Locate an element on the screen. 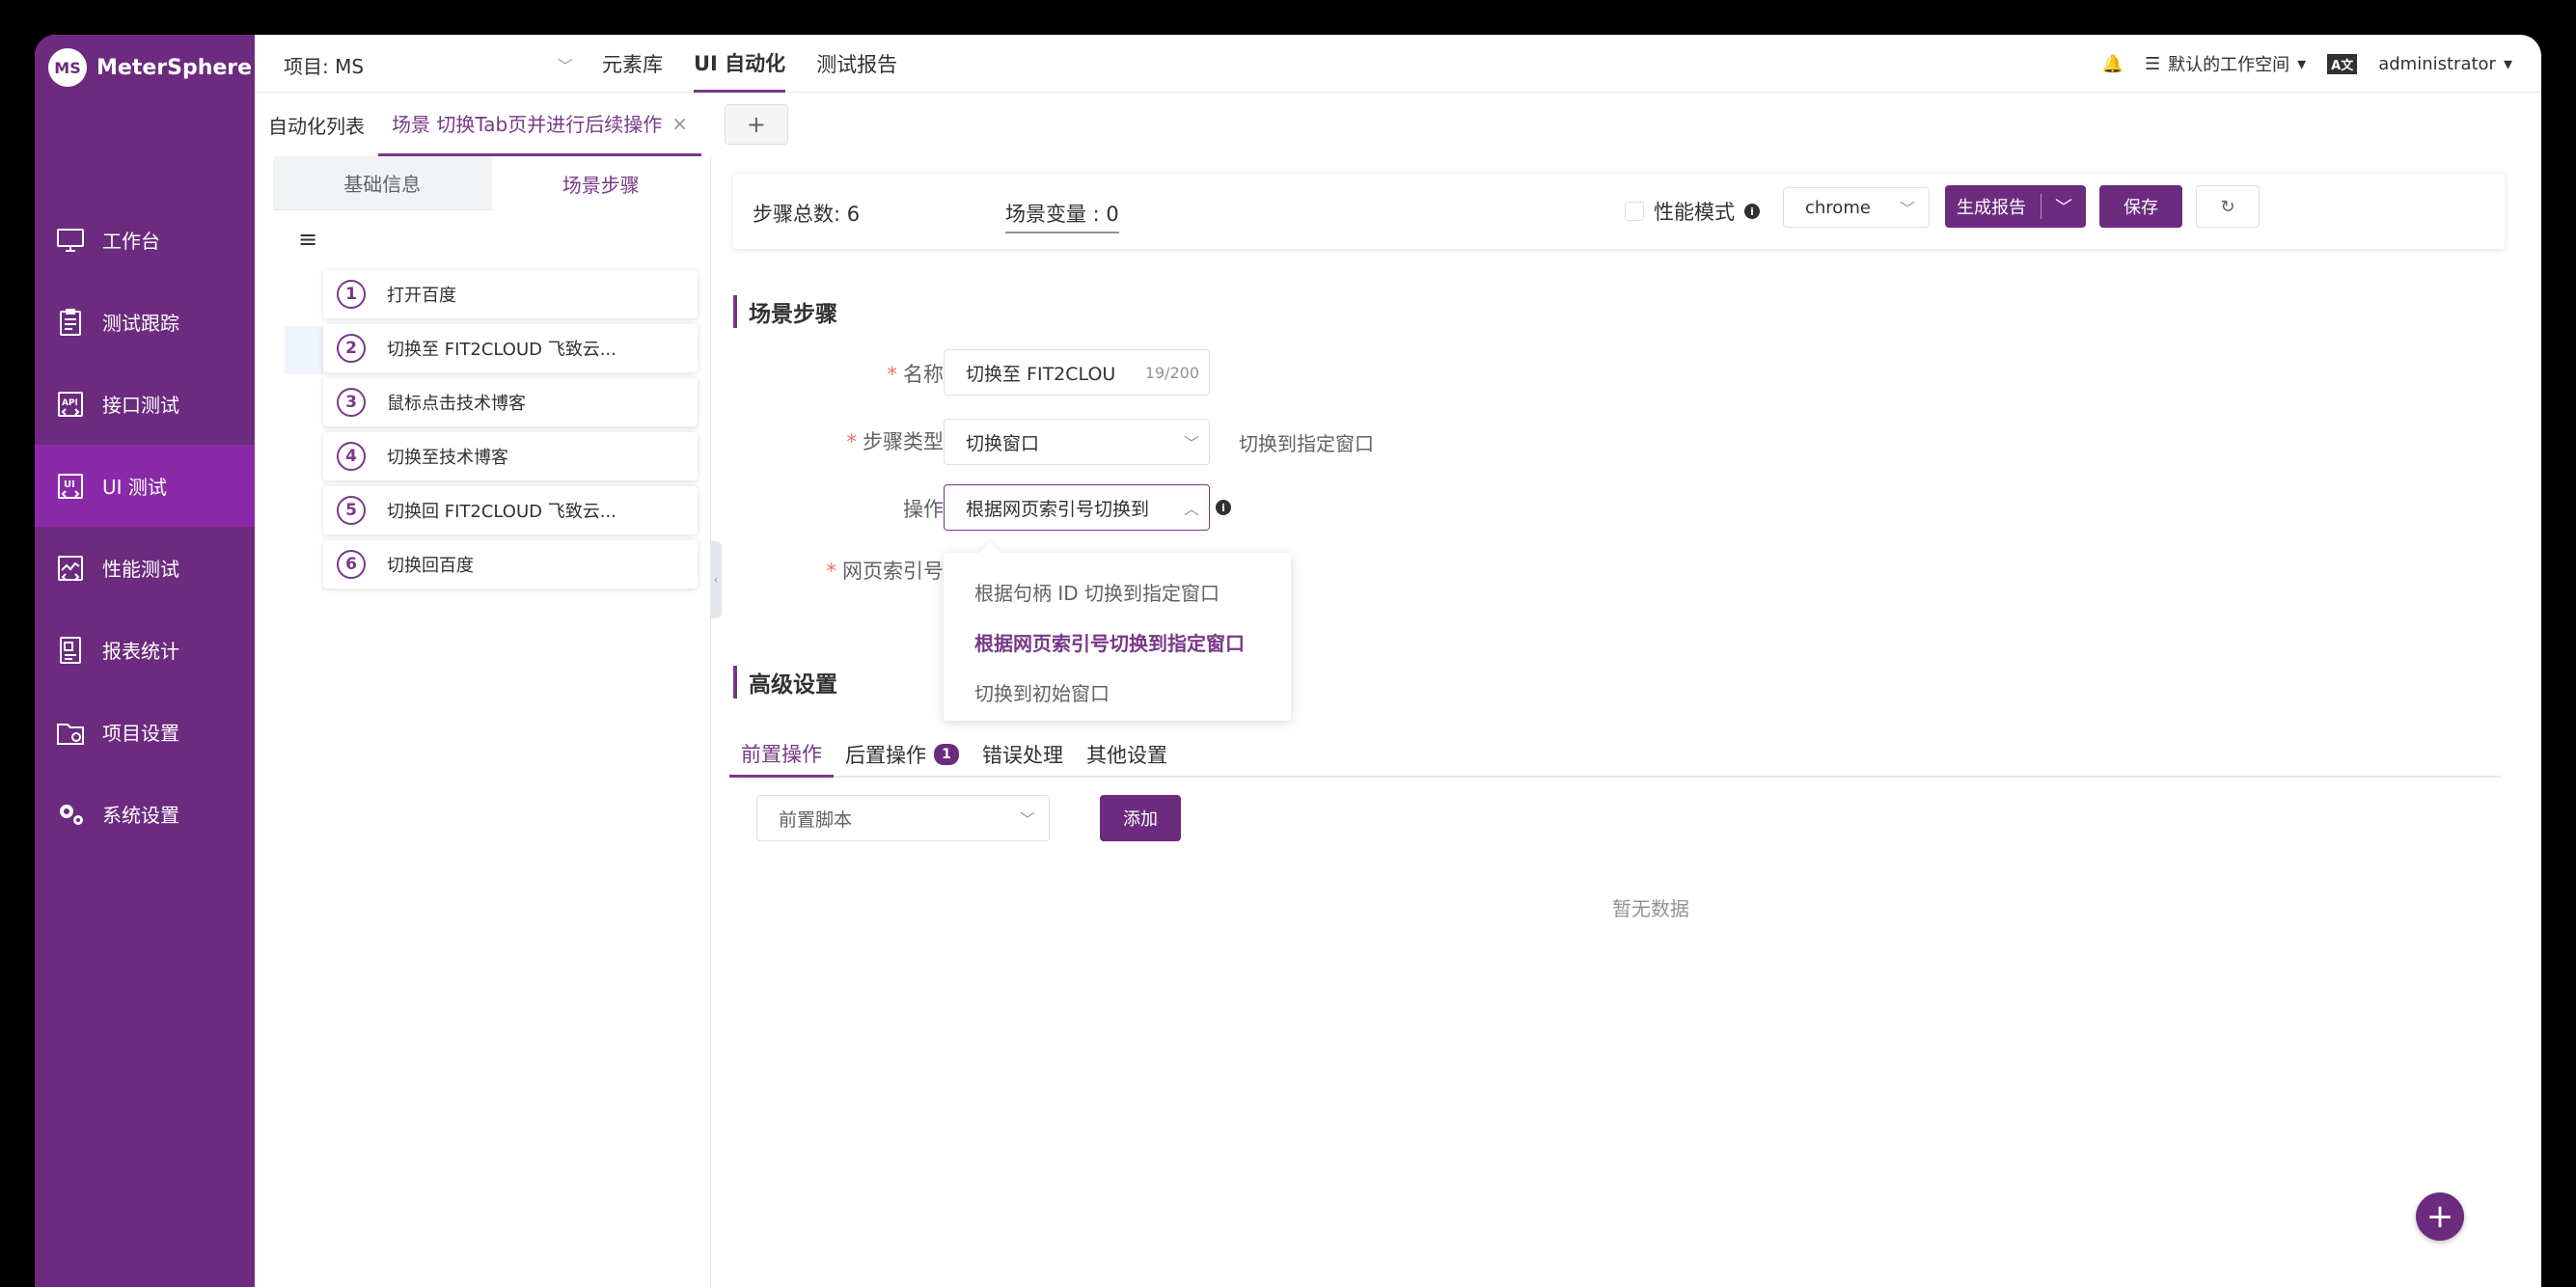 The image size is (2576, 1287). list-item: 3 鼠标点击技术博客 is located at coordinates (511, 402).